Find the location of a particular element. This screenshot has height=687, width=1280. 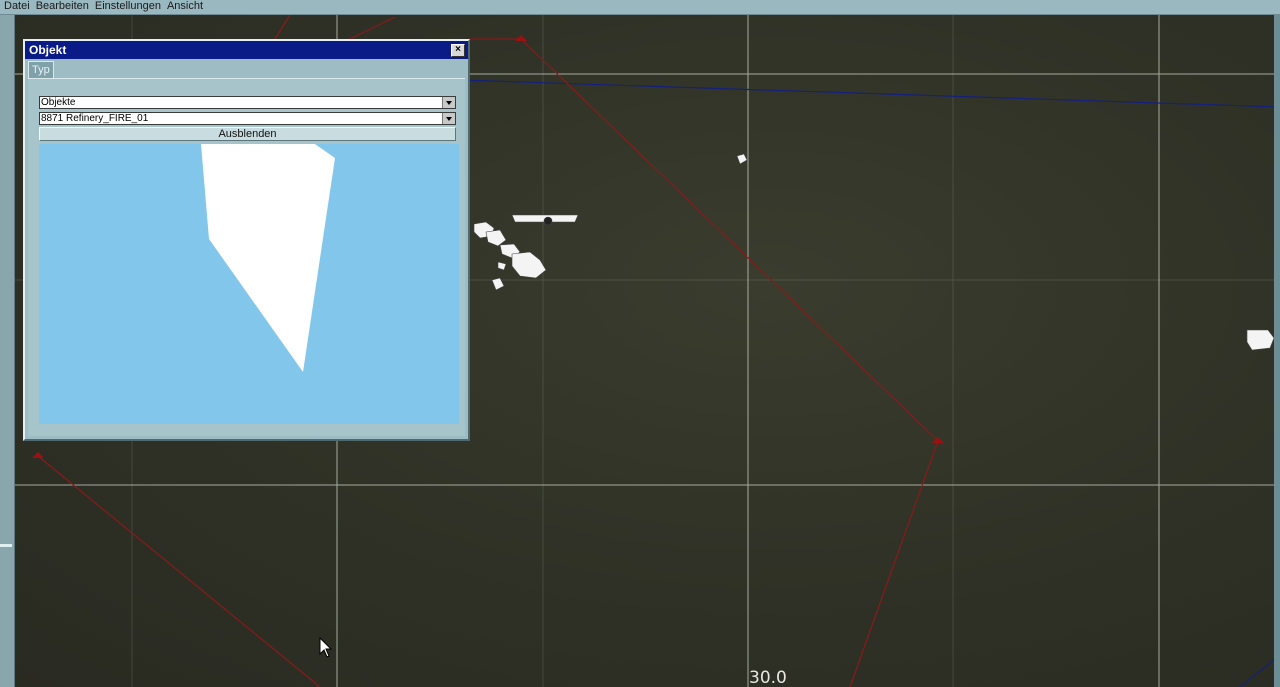

grid-scale-label: 30.0 is located at coordinates (768, 677).